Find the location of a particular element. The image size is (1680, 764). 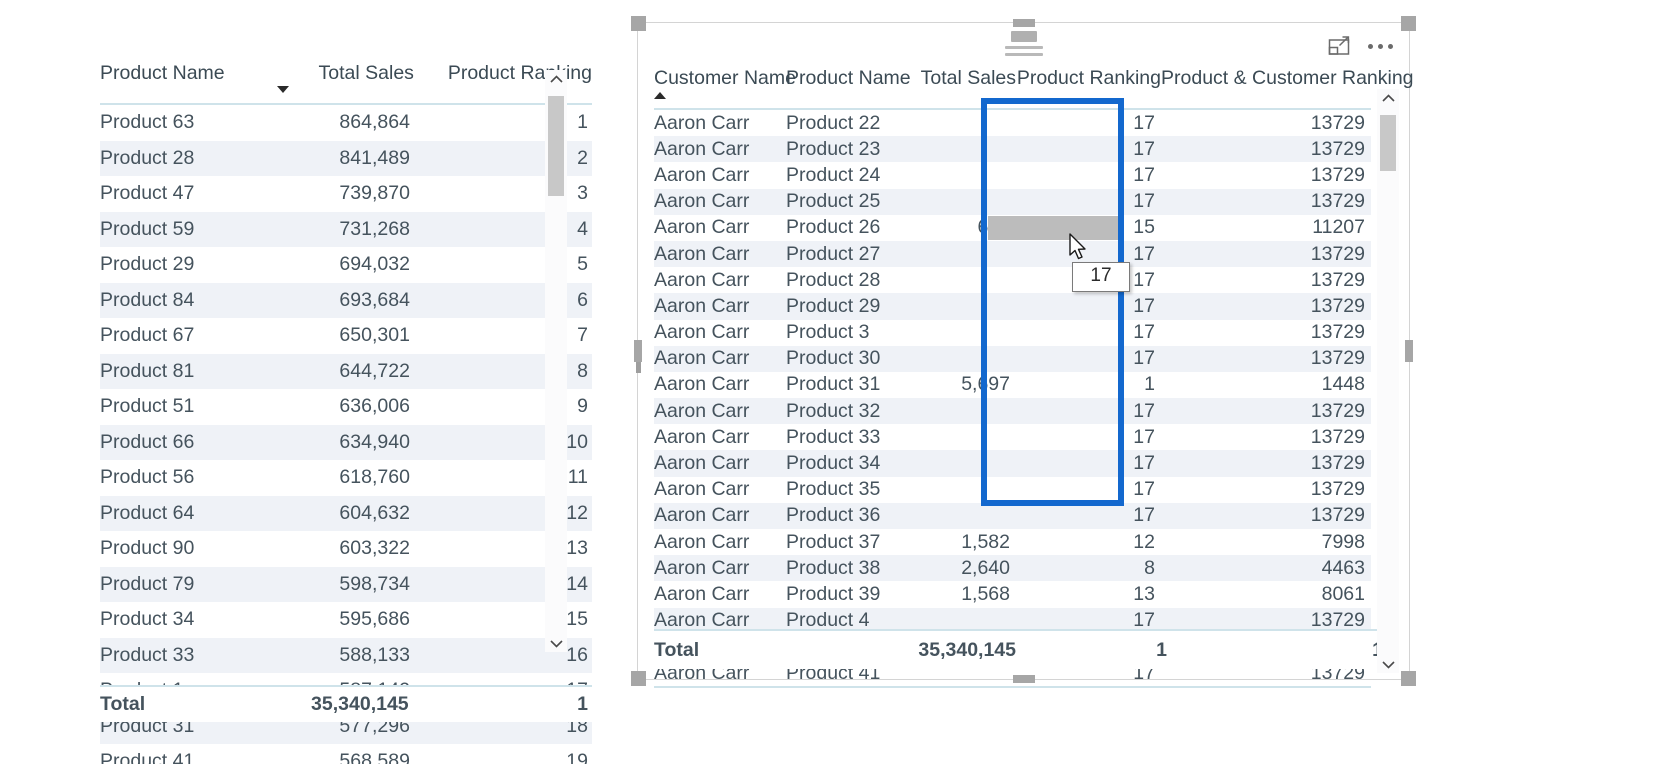

cell-sales: 1,568 is located at coordinates (961, 594).